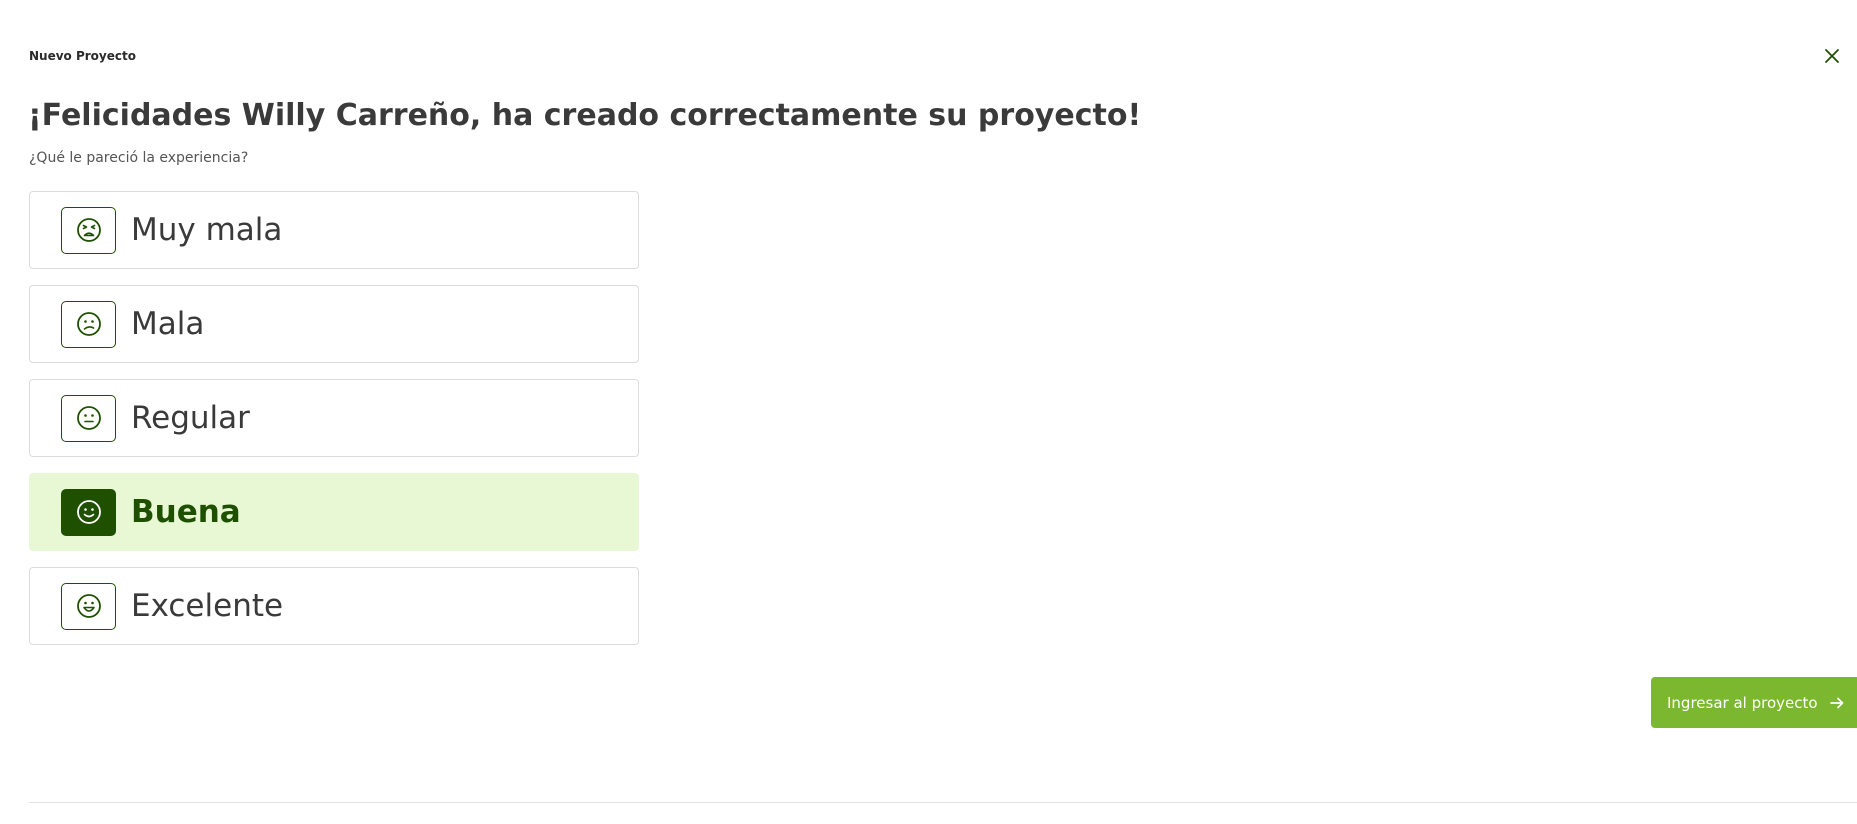 This screenshot has height=824, width=1857. What do you see at coordinates (334, 324) in the screenshot?
I see `rating-option-mala: Mala` at bounding box center [334, 324].